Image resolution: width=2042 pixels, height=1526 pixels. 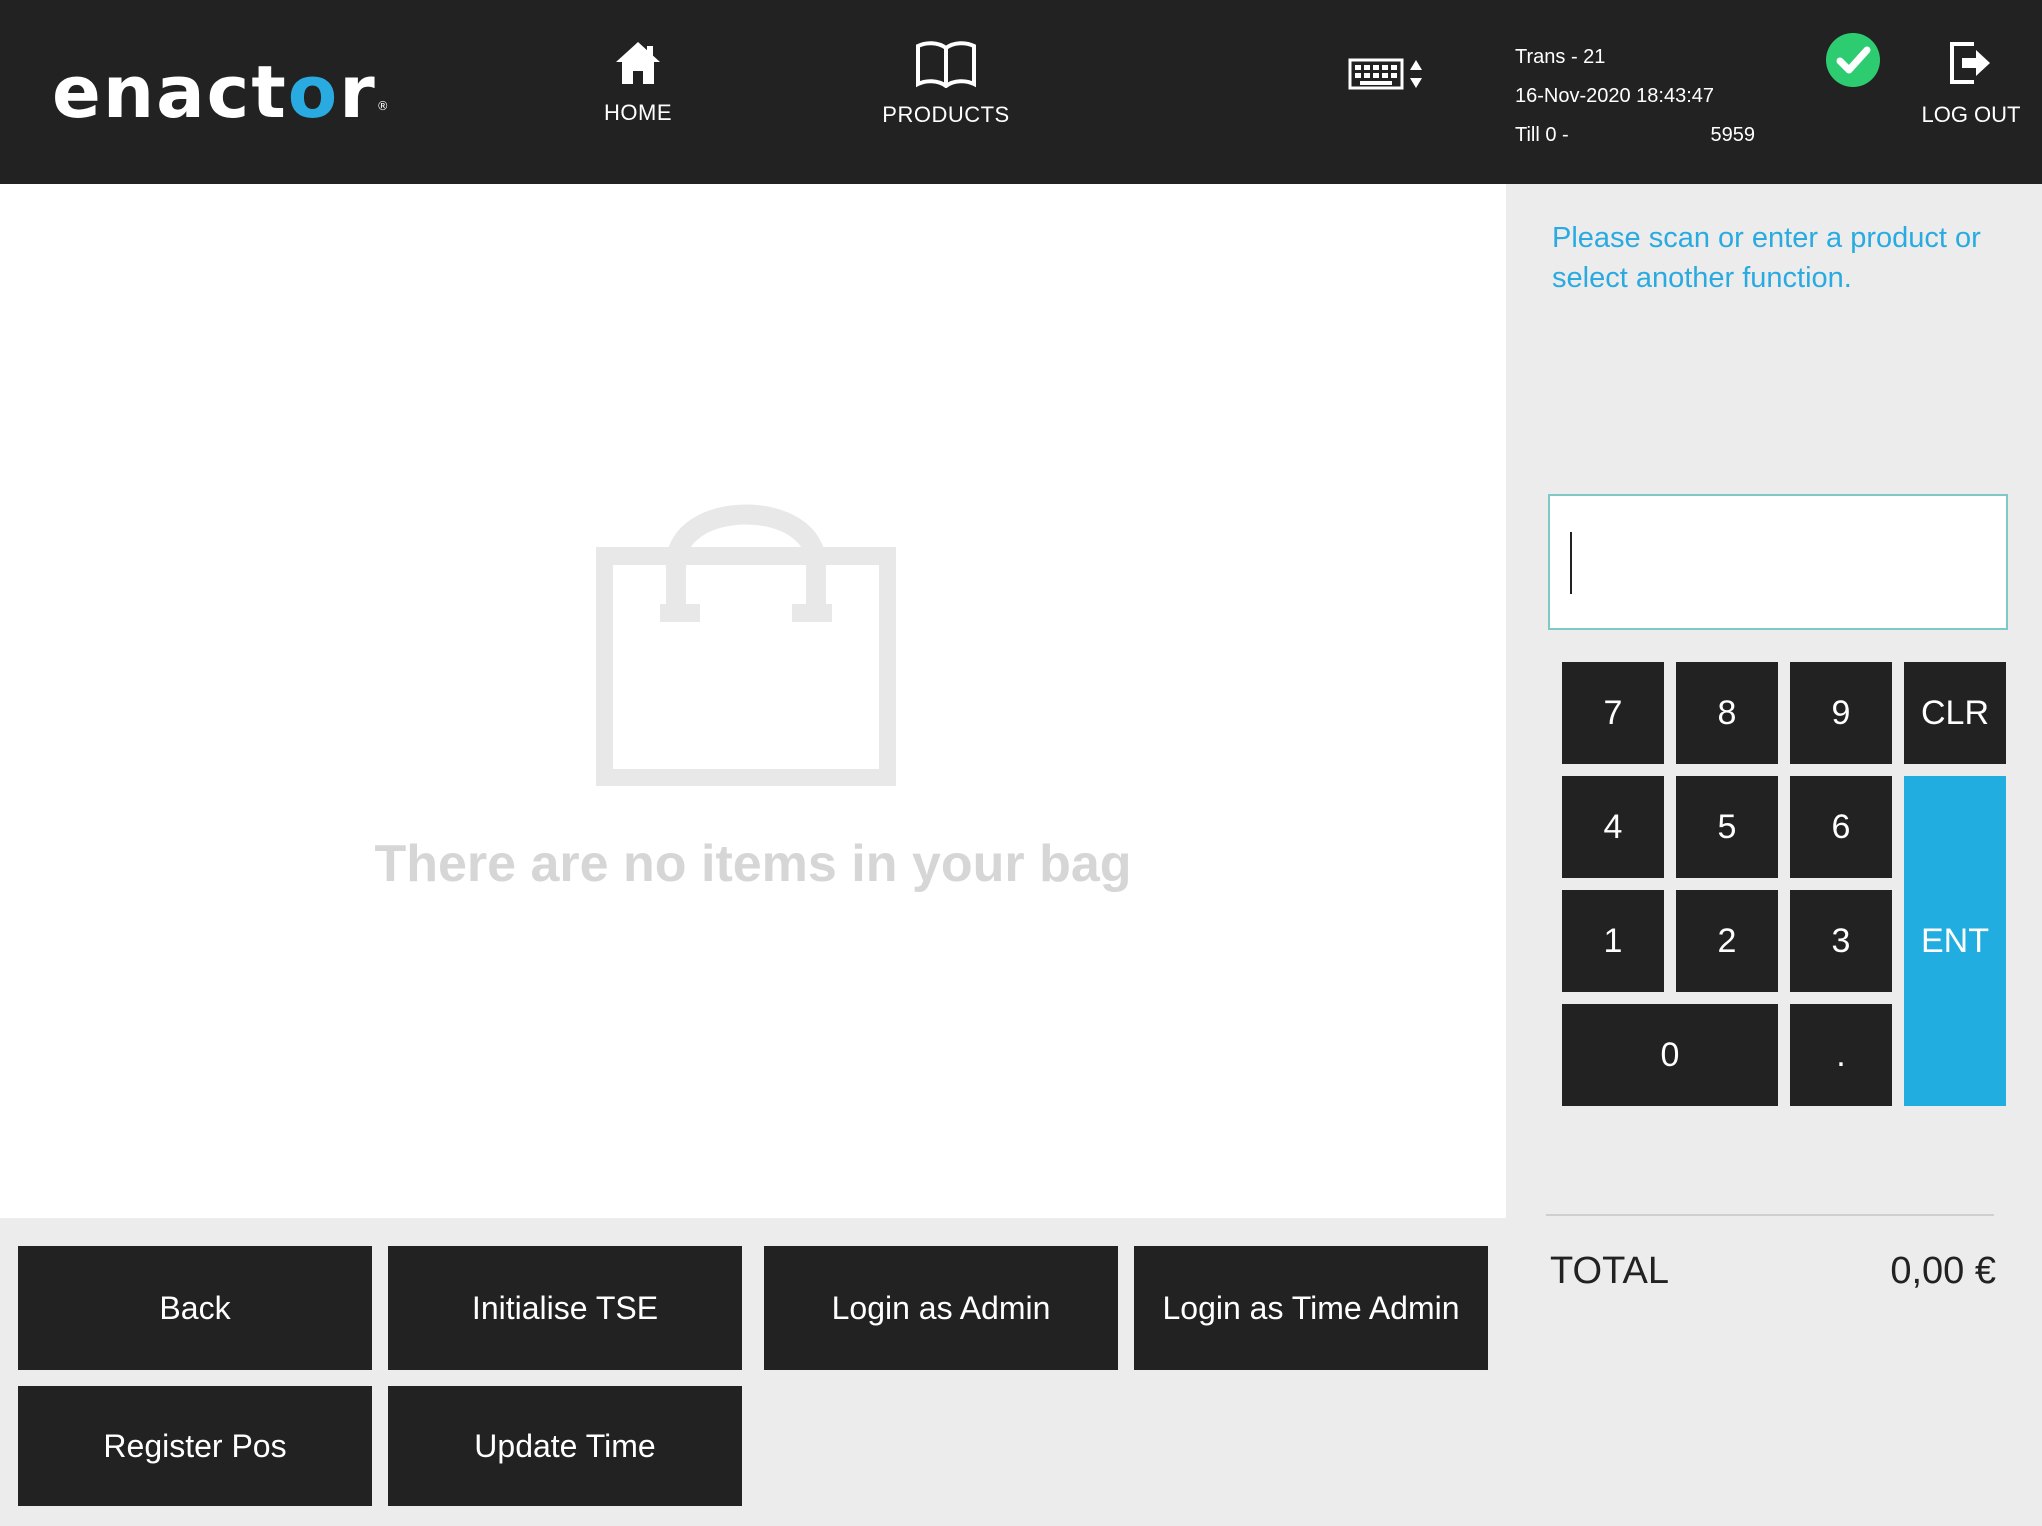 I want to click on product-entry-field, so click(x=1778, y=562).